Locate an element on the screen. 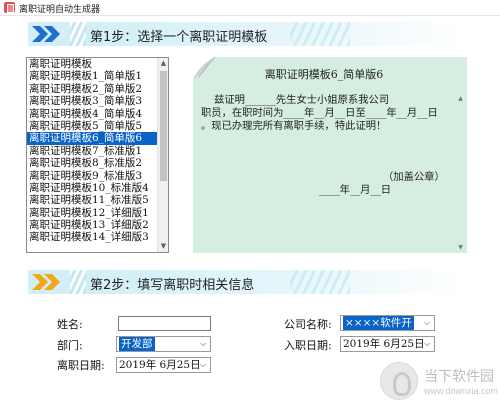 The image size is (500, 408). list-item: 离职证明模板2_简单版2 is located at coordinates (92, 89).